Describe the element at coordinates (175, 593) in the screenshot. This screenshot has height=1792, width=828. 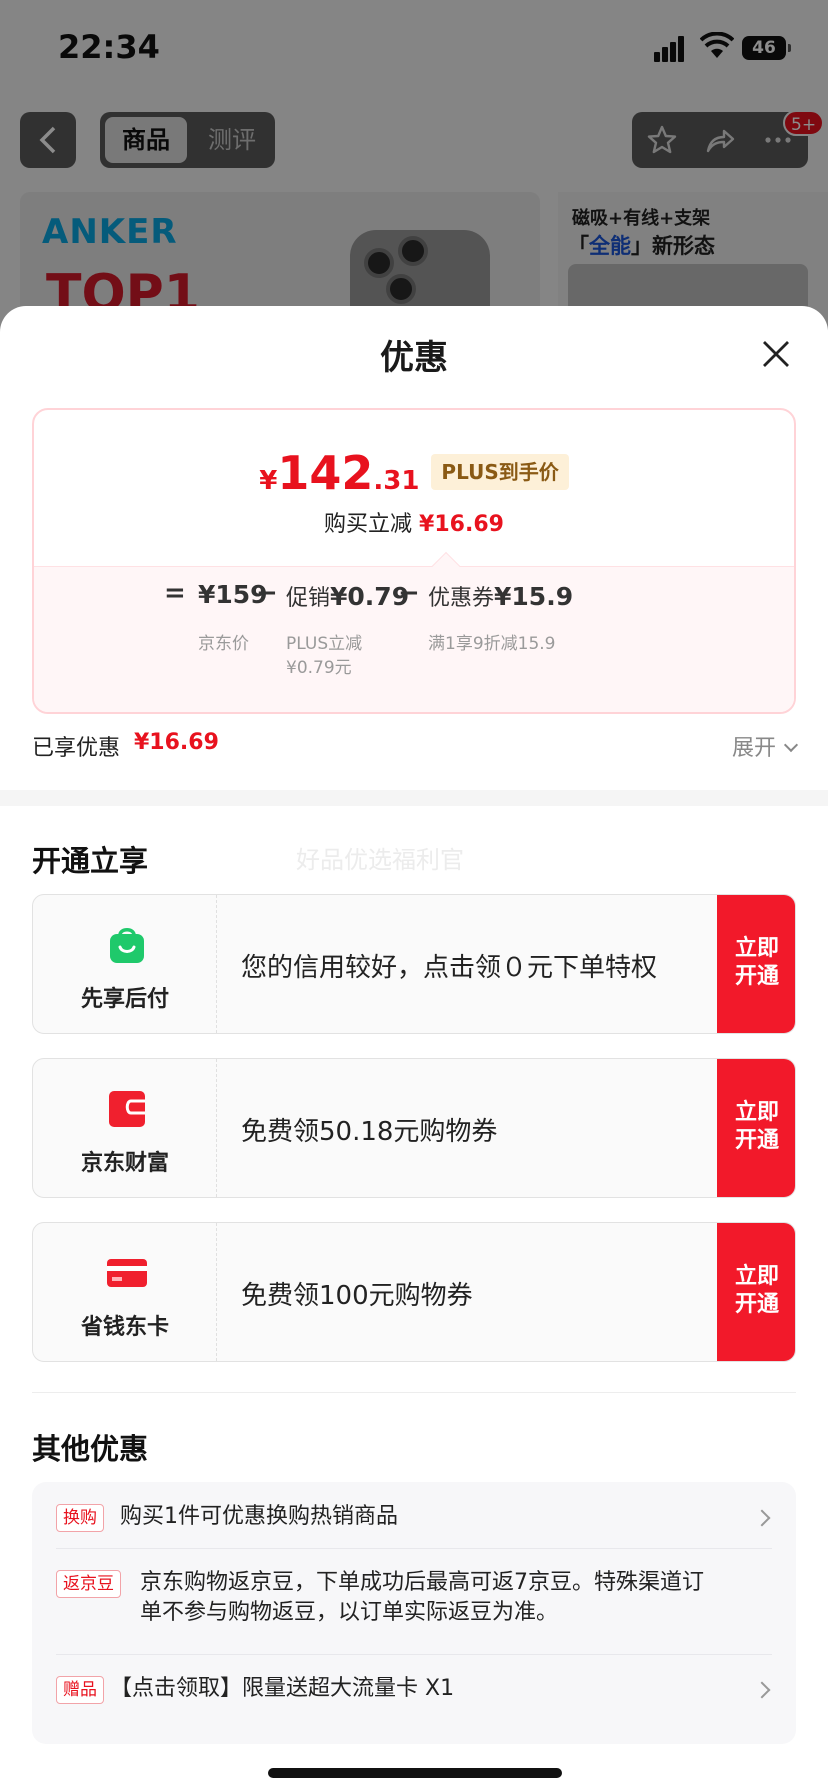
I see `equals-sign: =` at that location.